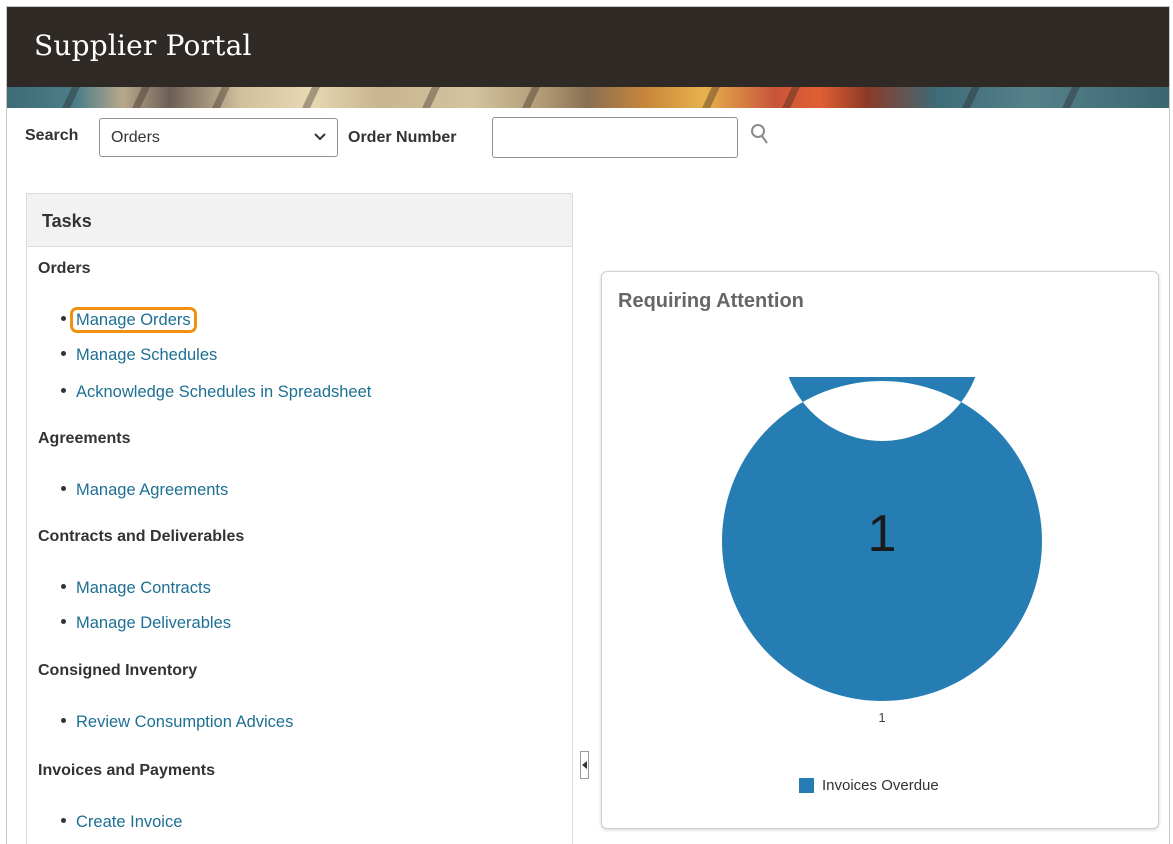  I want to click on task-review-consumption-advices: Review Consumption Advices, so click(177, 722).